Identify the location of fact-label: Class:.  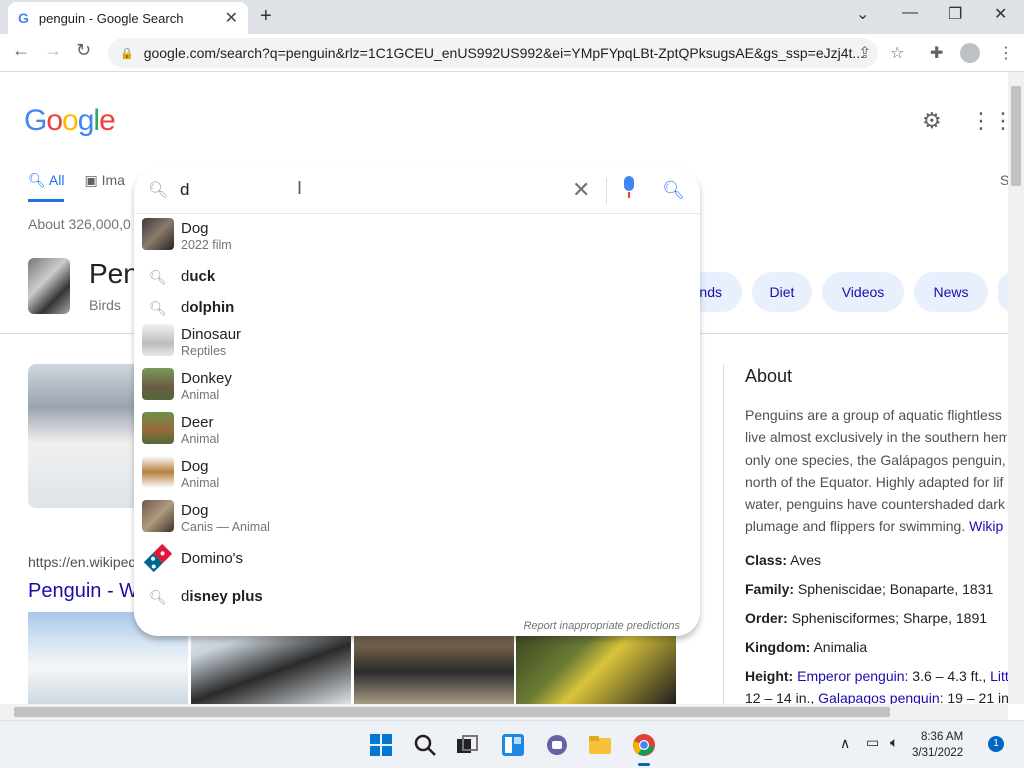
(766, 560).